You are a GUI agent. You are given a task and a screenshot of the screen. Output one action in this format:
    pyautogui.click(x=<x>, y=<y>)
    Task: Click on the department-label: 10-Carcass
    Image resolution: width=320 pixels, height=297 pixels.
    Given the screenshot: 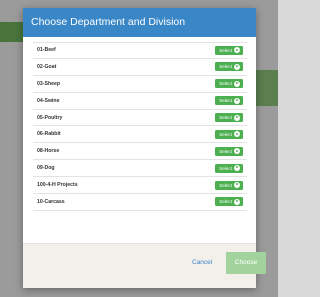 What is the action you would take?
    pyautogui.click(x=51, y=201)
    